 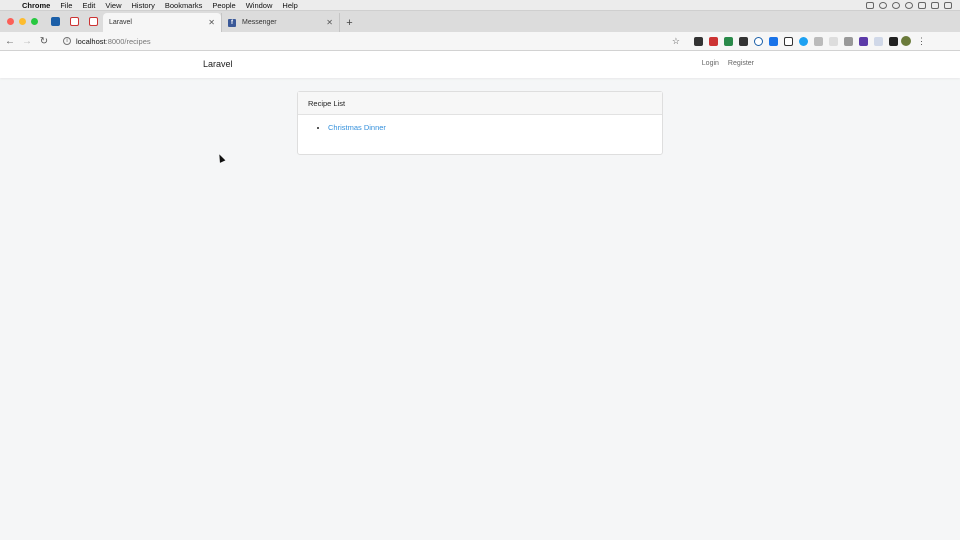 I want to click on menu-people: People, so click(x=223, y=5).